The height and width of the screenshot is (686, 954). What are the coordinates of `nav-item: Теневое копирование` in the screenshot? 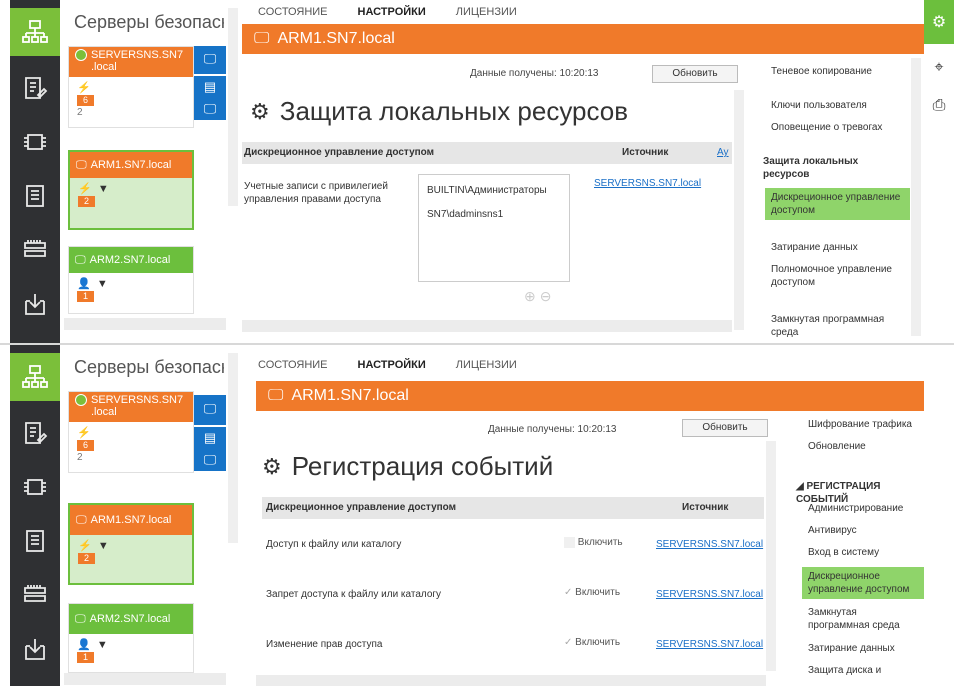 It's located at (837, 71).